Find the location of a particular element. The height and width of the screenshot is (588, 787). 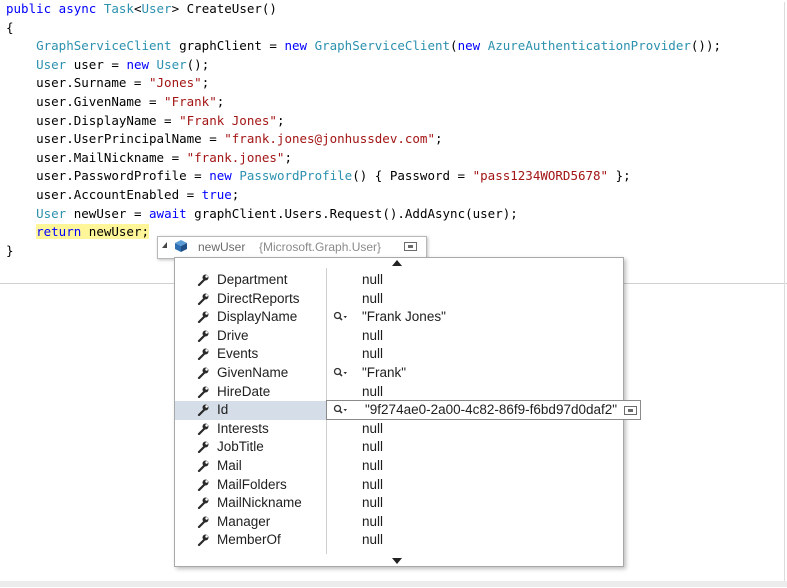

code-line: user.MailNickname = "frank.jones"; is located at coordinates (363, 158).